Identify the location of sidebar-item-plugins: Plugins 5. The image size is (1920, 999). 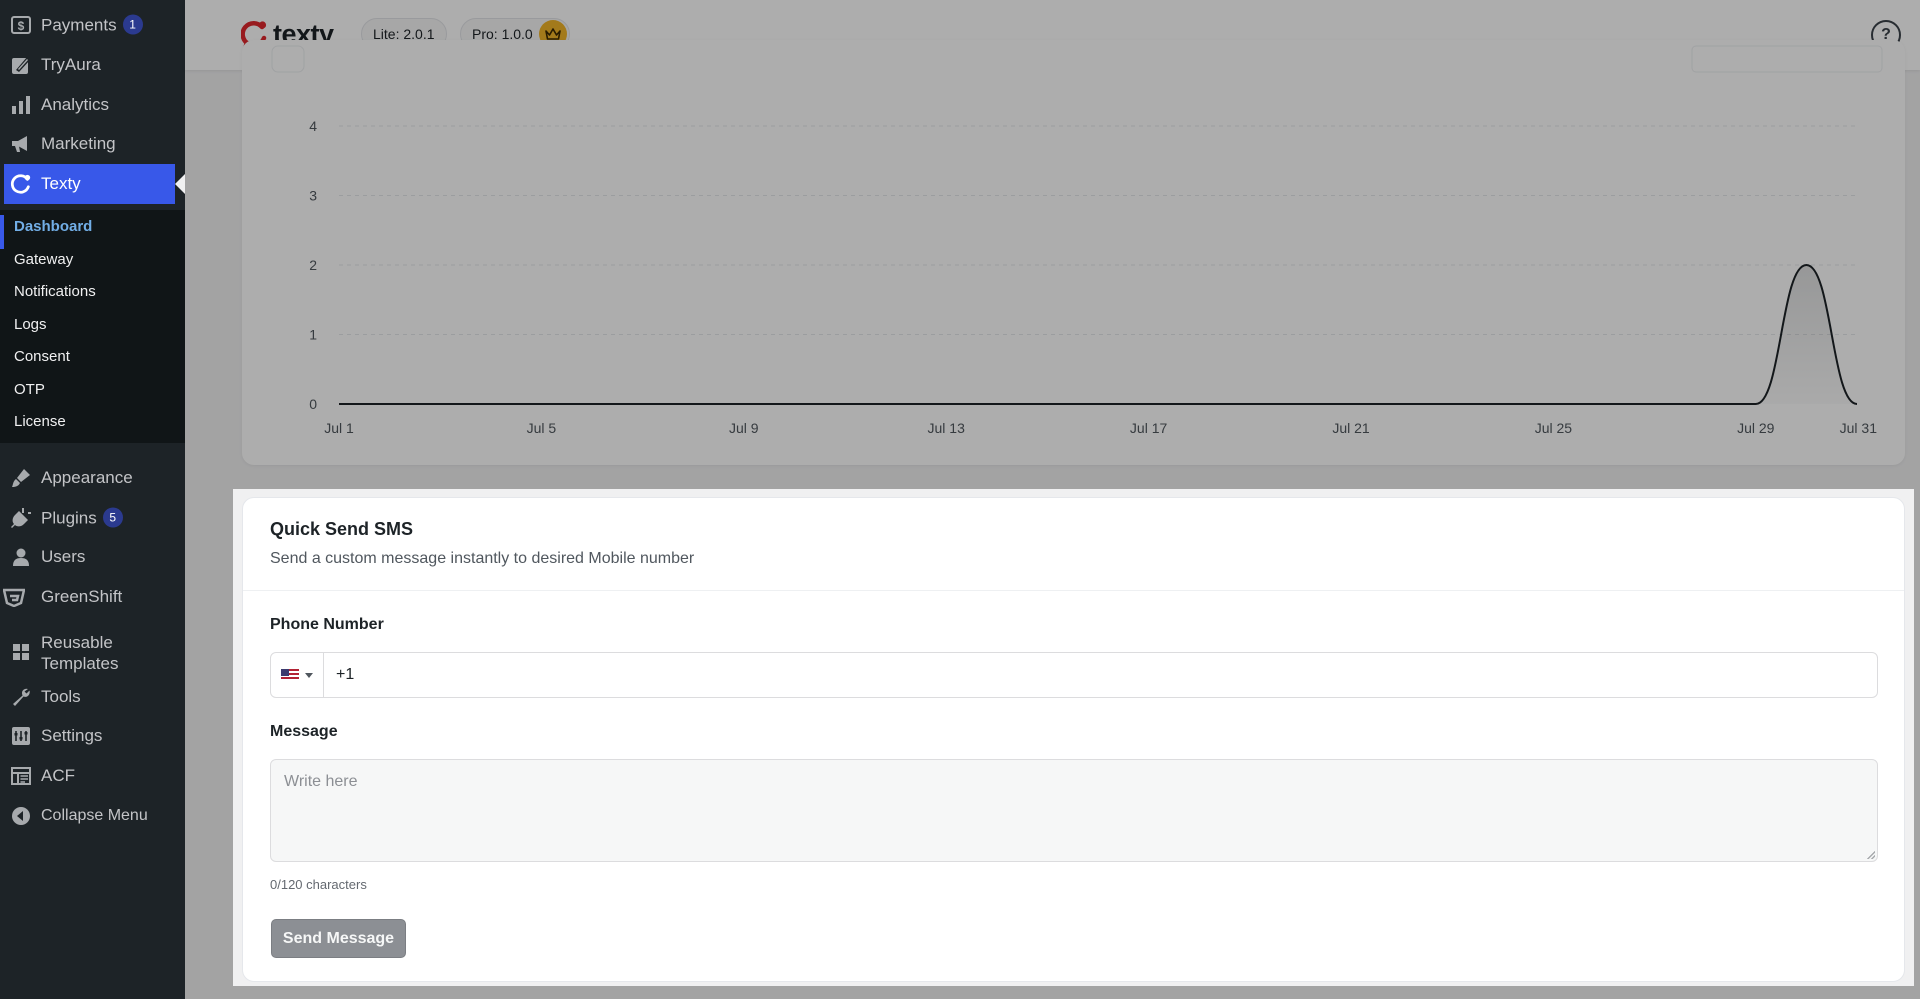
(92, 518).